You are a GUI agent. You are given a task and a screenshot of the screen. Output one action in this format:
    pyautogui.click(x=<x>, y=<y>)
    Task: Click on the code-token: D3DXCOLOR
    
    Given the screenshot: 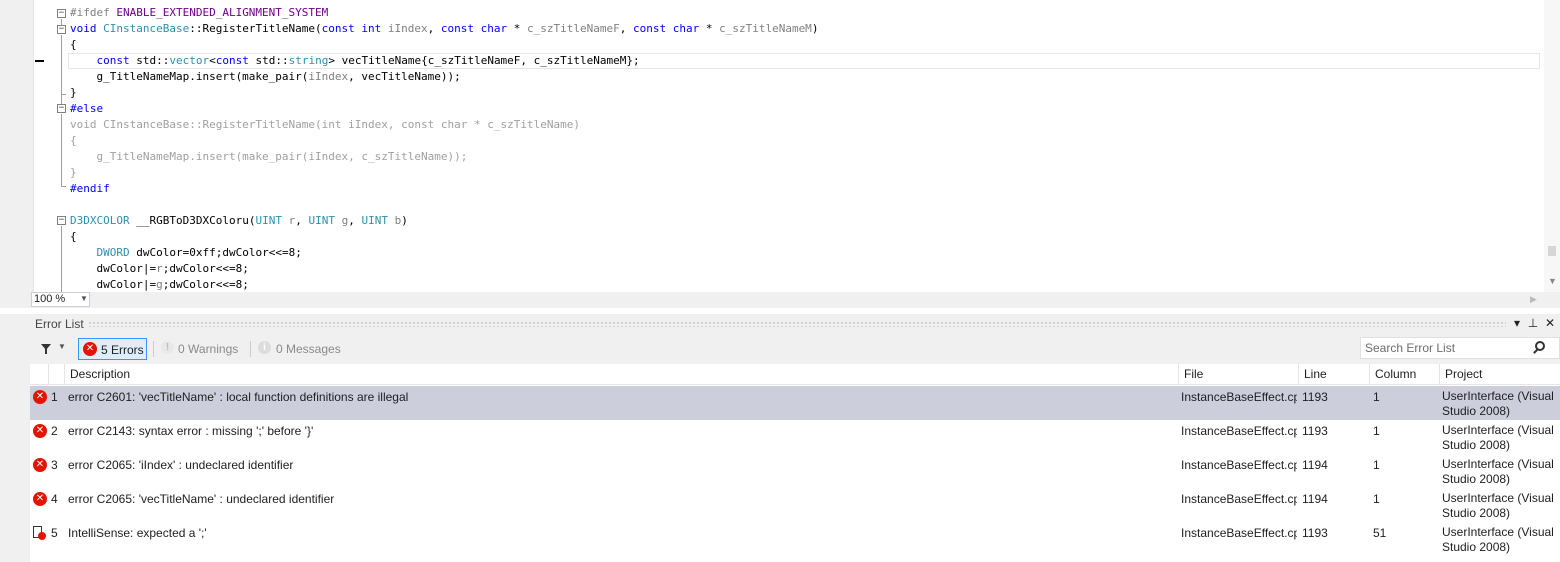 What is the action you would take?
    pyautogui.click(x=100, y=220)
    